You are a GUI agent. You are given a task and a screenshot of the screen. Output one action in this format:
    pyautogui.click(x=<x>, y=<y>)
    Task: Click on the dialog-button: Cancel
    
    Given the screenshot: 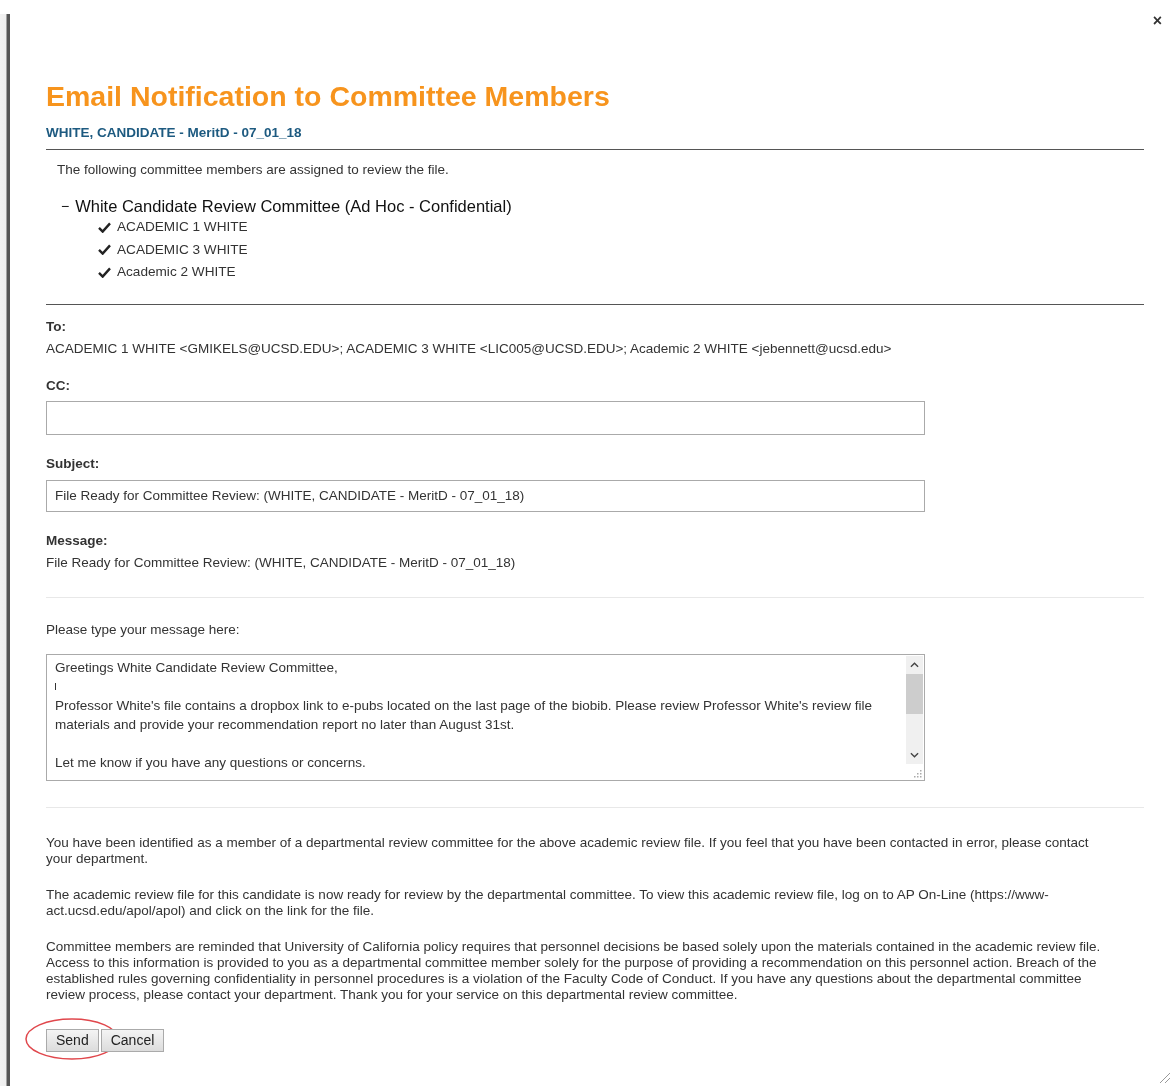 What is the action you would take?
    pyautogui.click(x=132, y=1040)
    